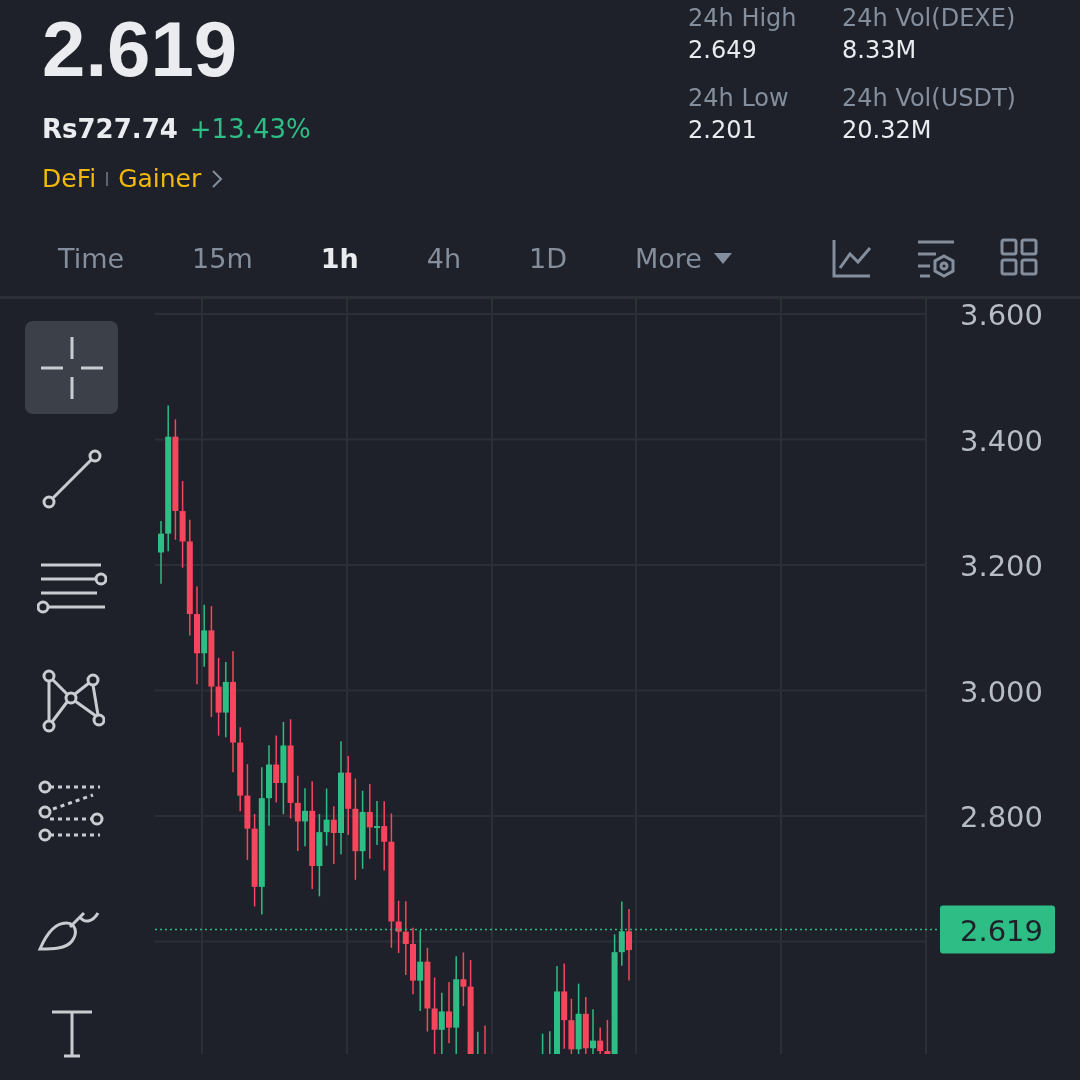  What do you see at coordinates (880, 50) in the screenshot?
I see `stat-value: 8.33M` at bounding box center [880, 50].